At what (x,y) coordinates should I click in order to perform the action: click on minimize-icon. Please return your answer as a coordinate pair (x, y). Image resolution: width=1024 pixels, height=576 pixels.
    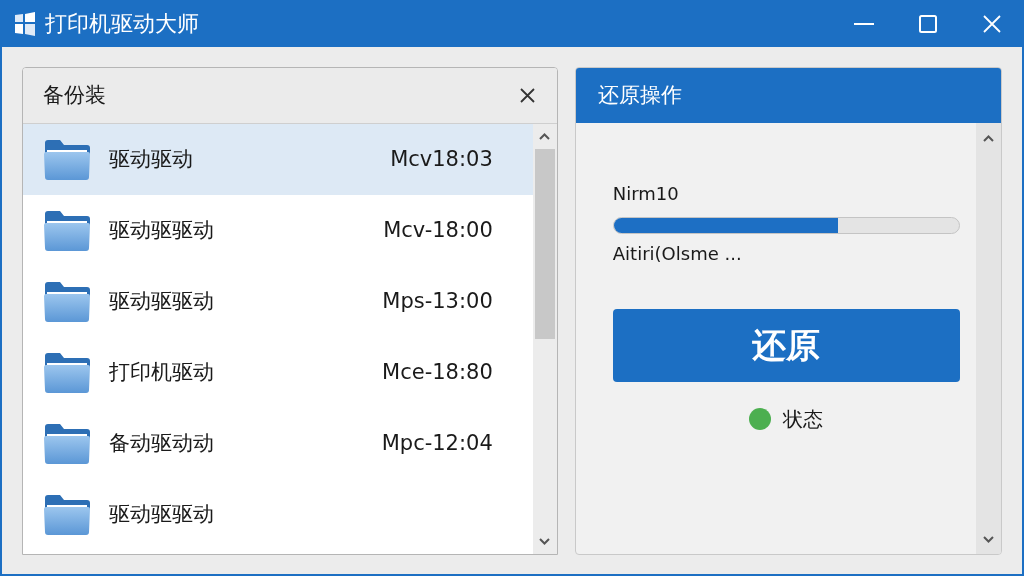
    Looking at the image, I should click on (864, 23).